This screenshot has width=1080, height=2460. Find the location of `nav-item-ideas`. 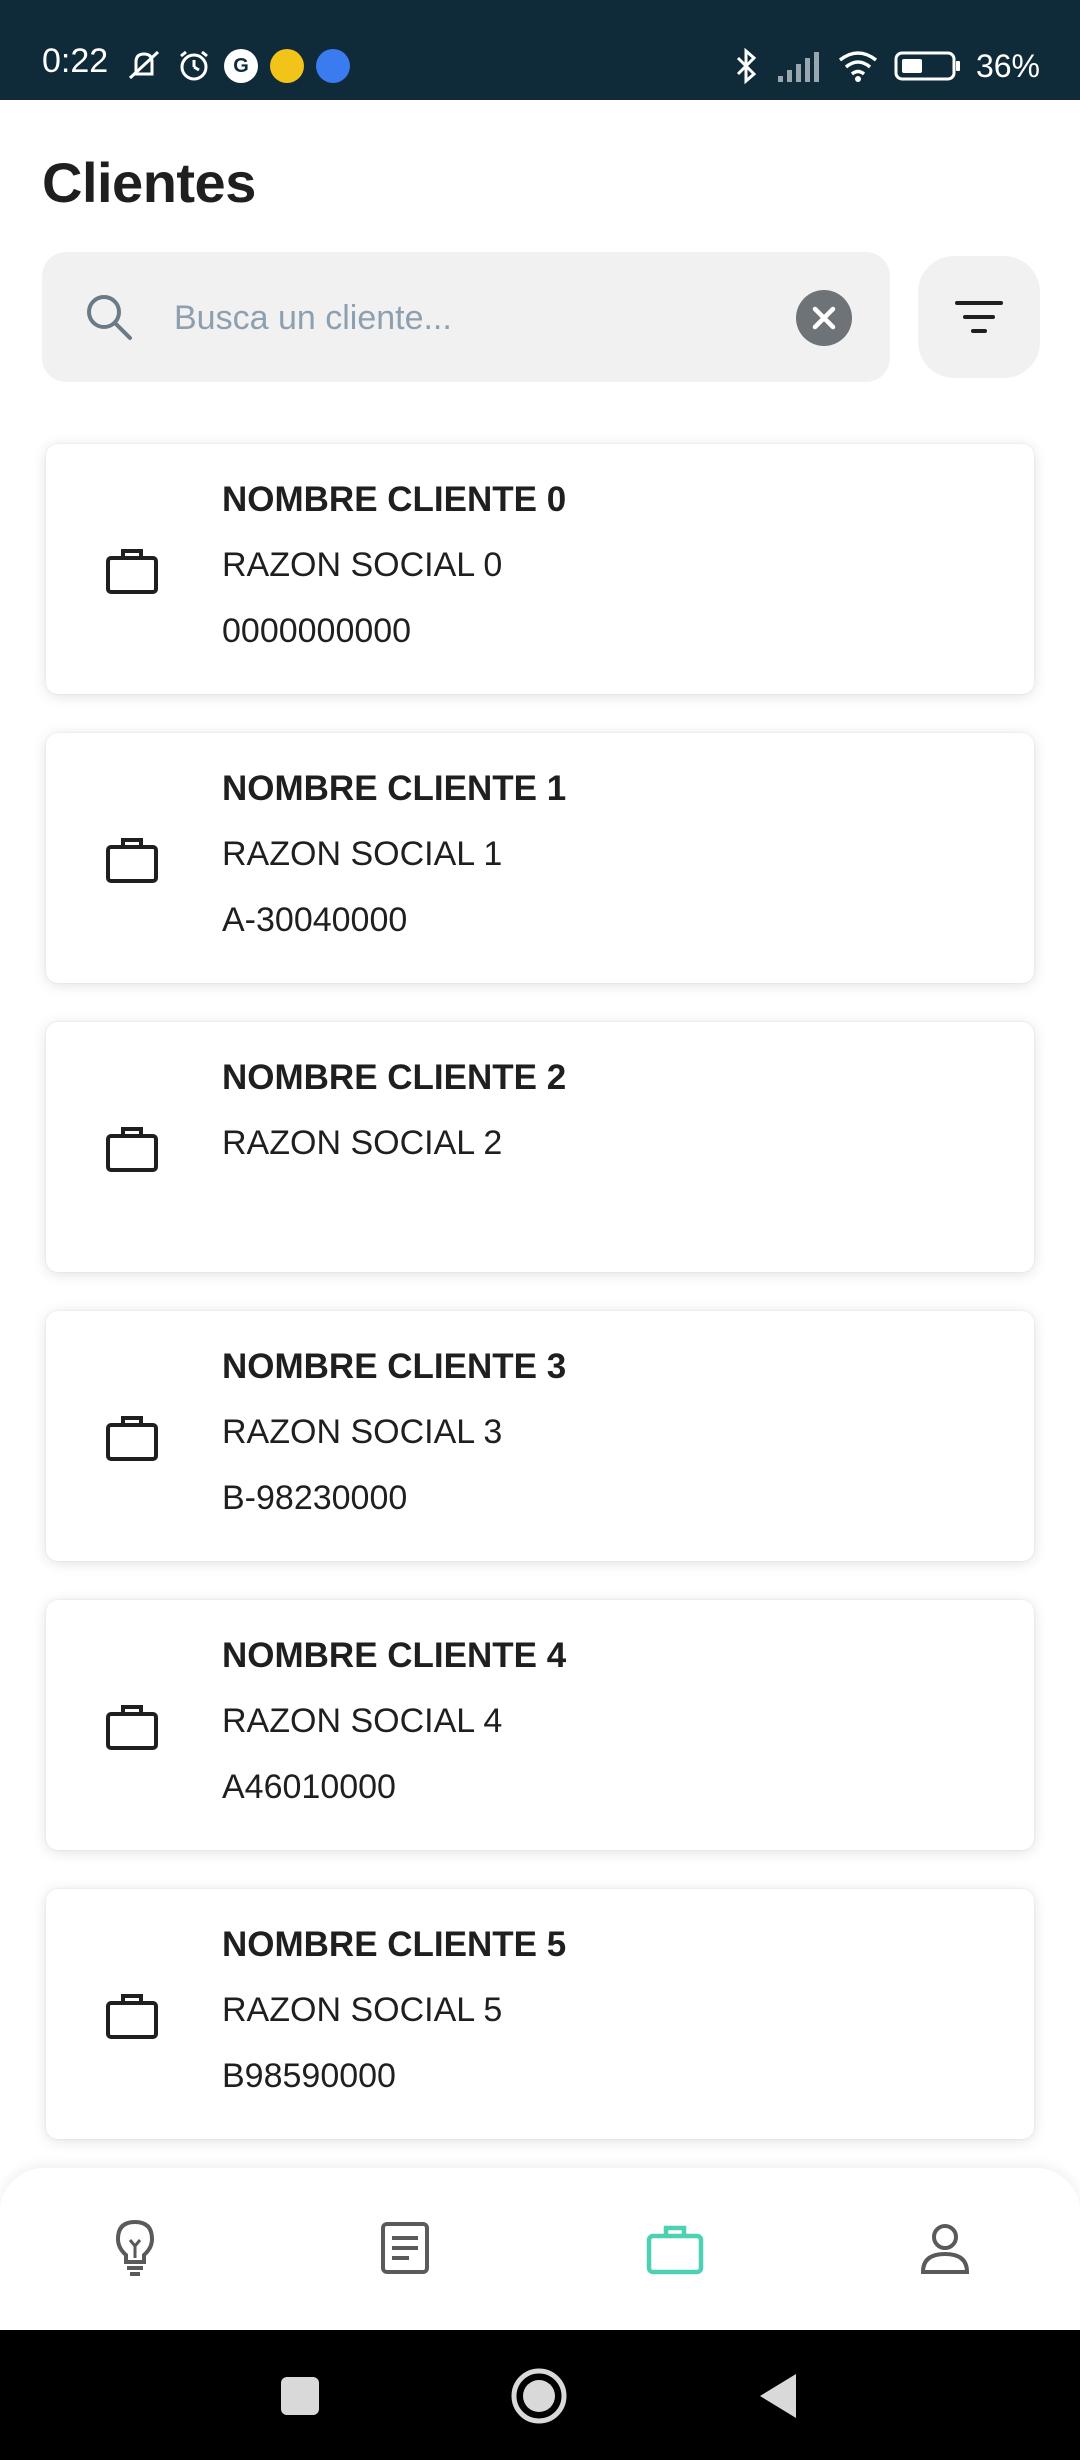

nav-item-ideas is located at coordinates (135, 2248).